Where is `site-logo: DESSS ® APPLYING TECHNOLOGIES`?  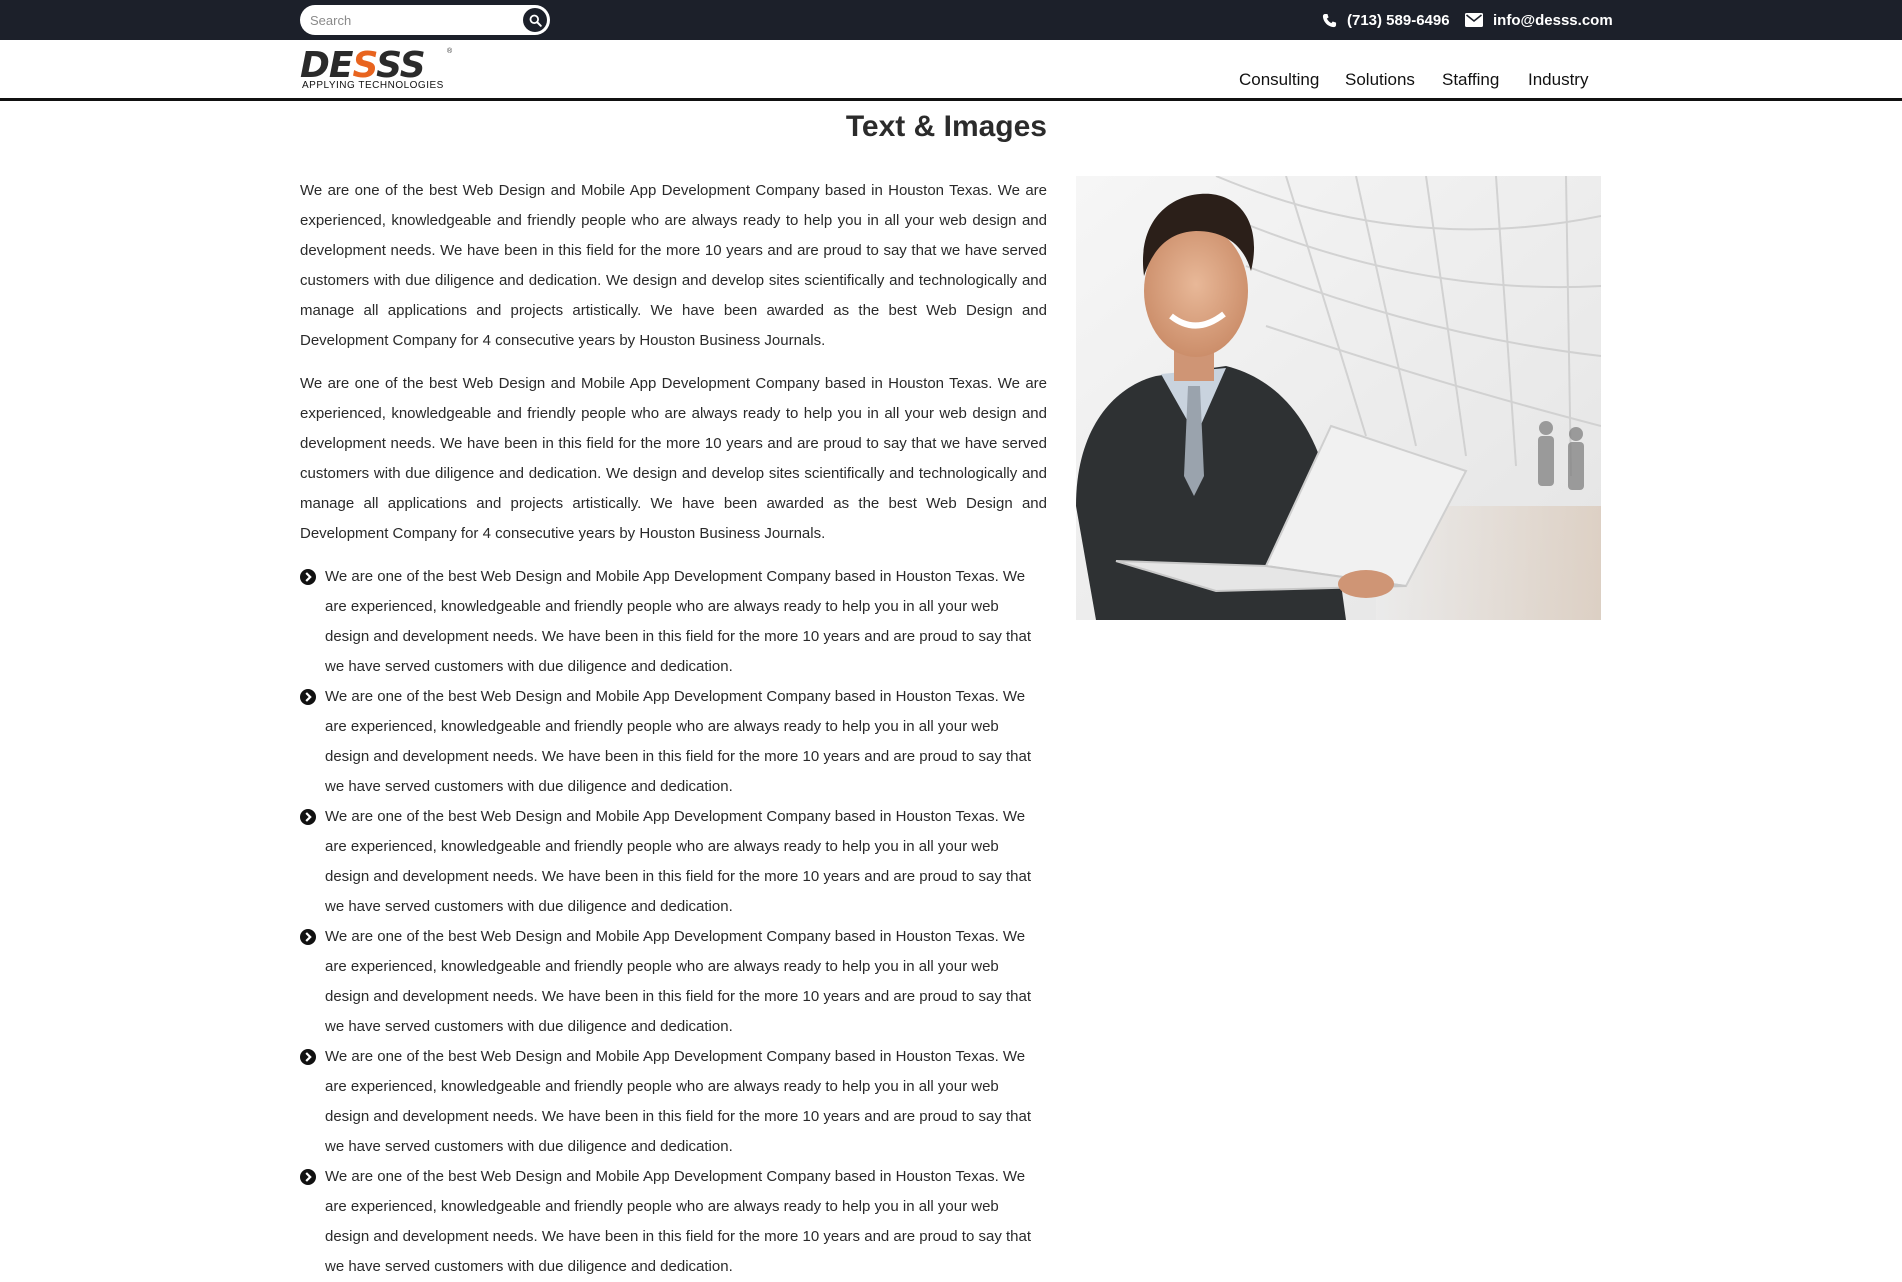
site-logo: DESSS ® APPLYING TECHNOLOGIES is located at coordinates (380, 70).